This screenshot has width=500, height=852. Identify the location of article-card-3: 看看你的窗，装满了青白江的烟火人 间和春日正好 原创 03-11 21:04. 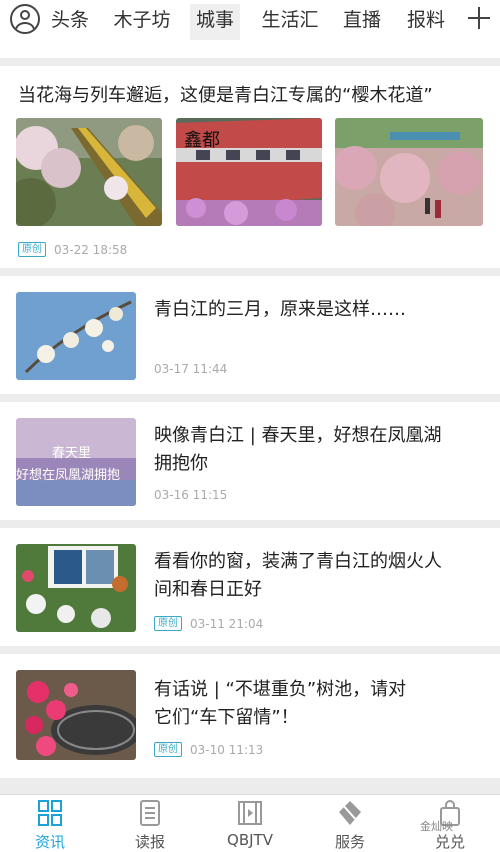
(250, 587).